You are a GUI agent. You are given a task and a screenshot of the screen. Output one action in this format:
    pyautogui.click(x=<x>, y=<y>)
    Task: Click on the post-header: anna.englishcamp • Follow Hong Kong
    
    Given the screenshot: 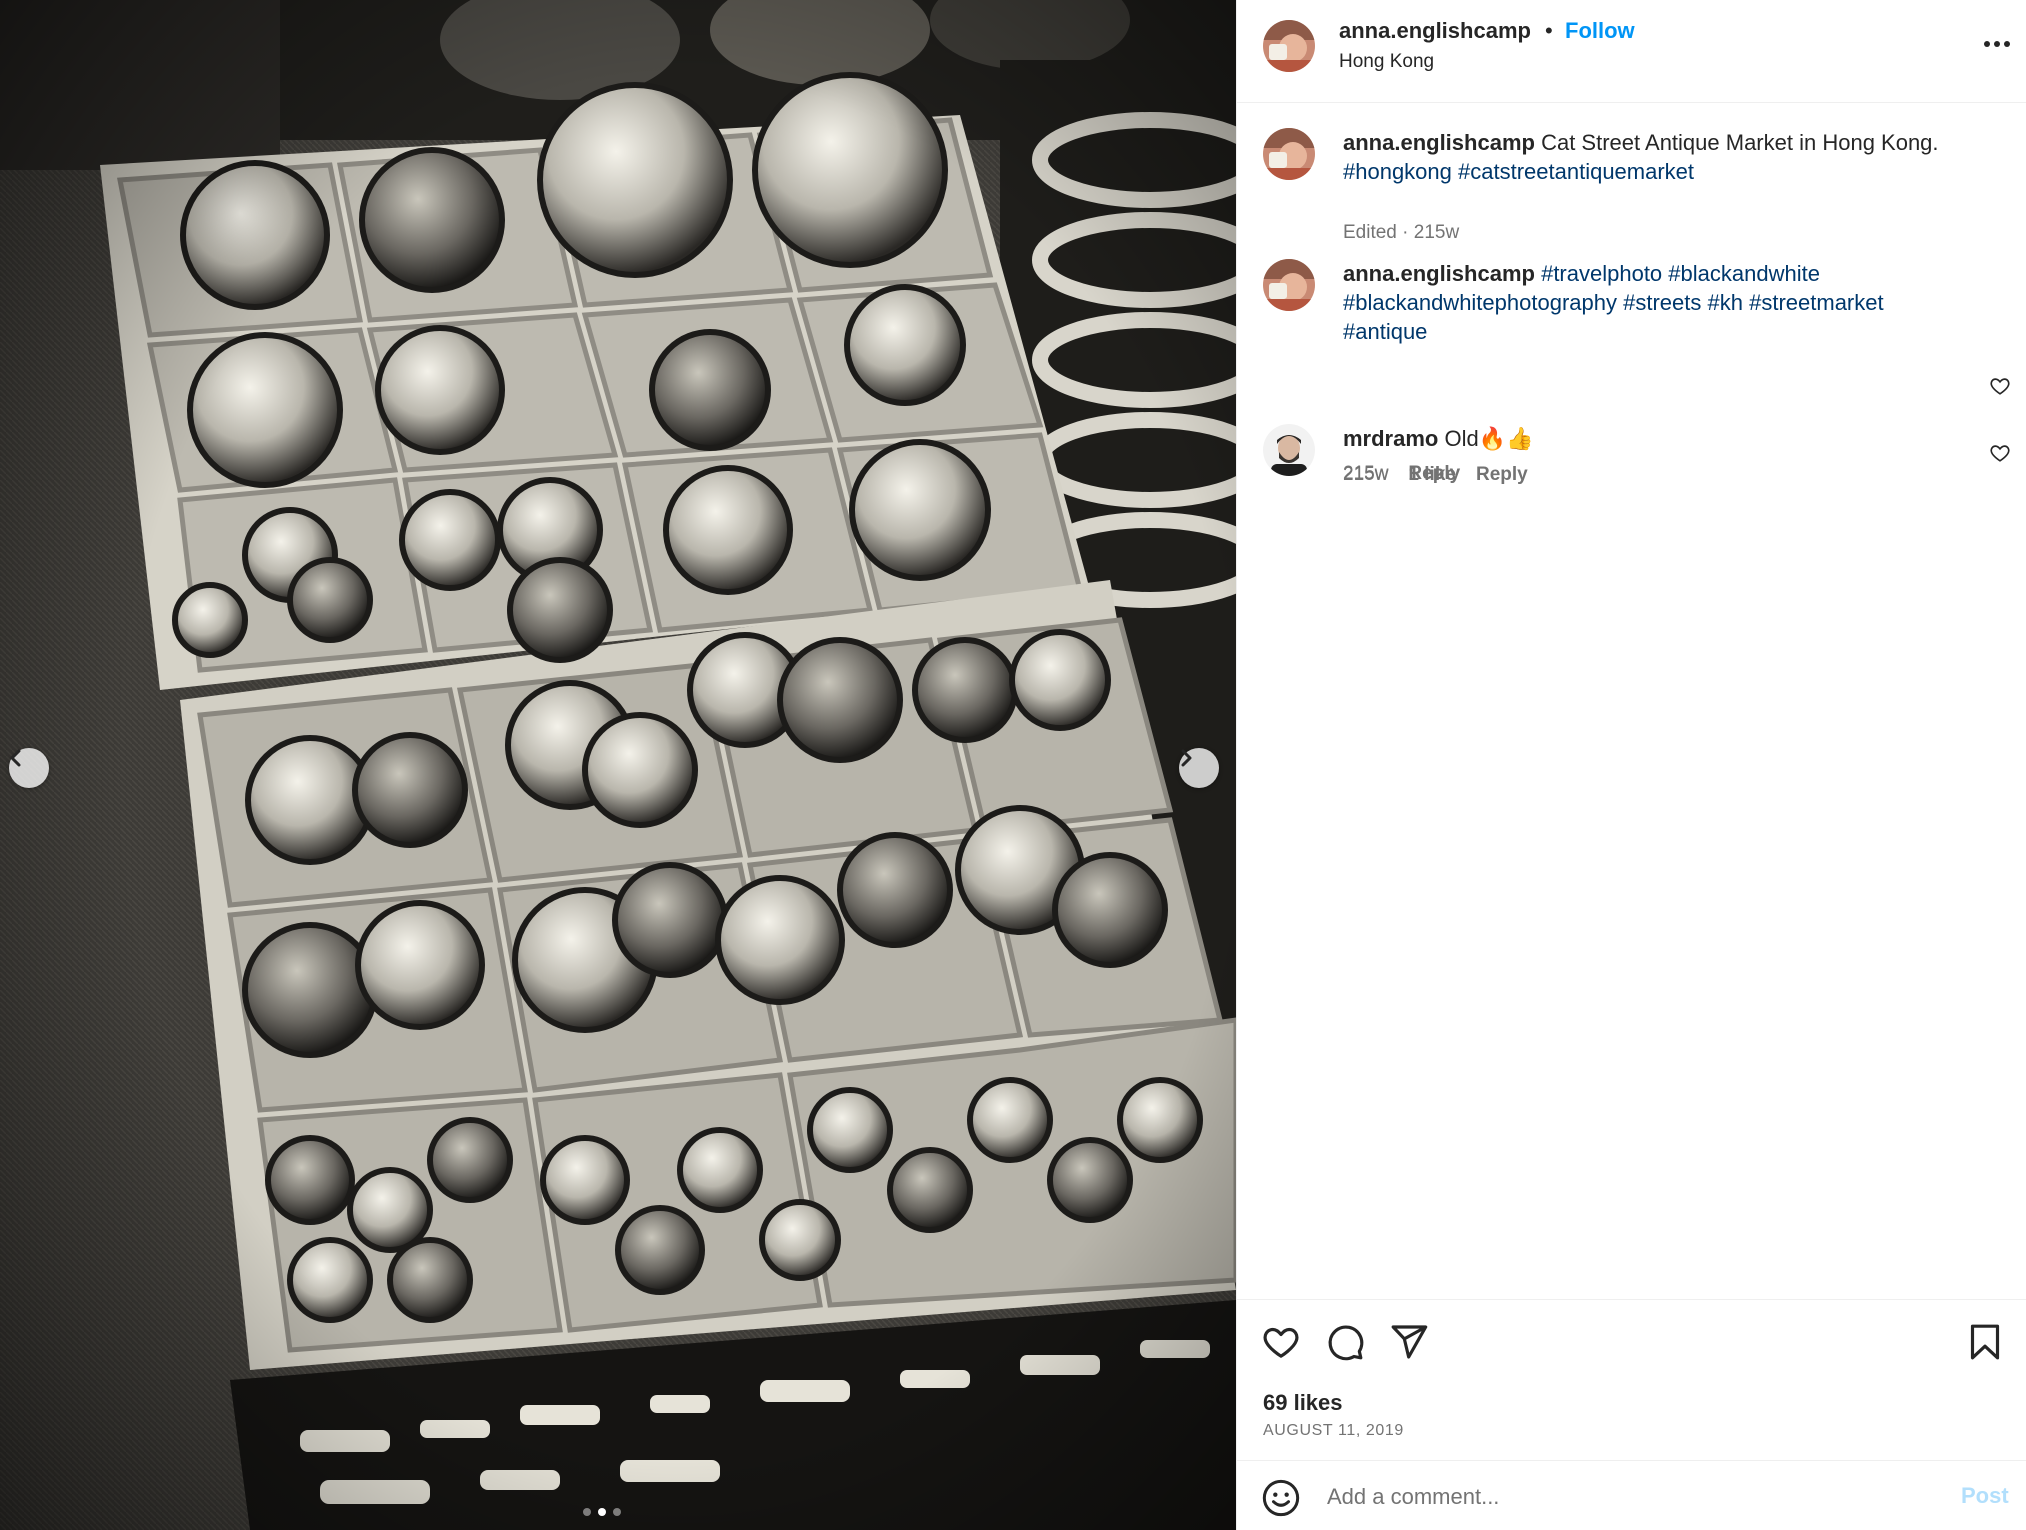 What is the action you would take?
    pyautogui.click(x=1631, y=51)
    